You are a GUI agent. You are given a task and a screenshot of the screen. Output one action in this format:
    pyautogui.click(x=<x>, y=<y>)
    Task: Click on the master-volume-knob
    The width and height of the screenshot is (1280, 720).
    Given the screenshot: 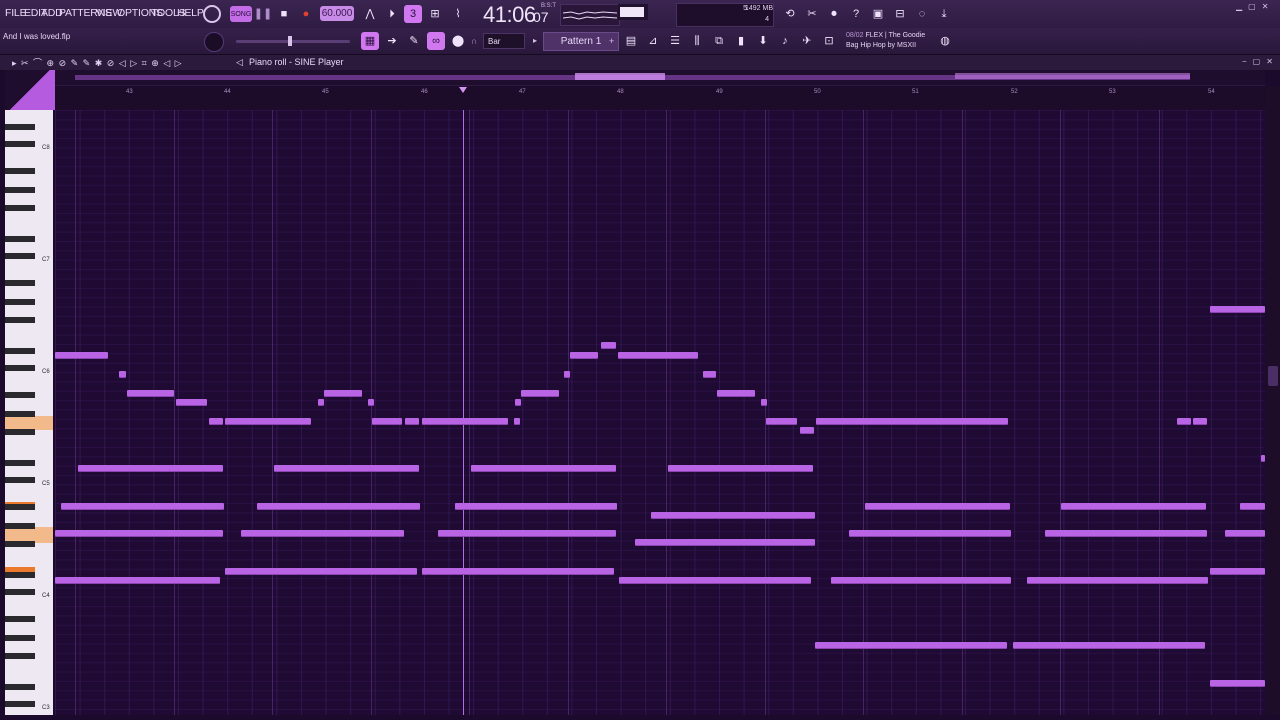 What is the action you would take?
    pyautogui.click(x=214, y=42)
    